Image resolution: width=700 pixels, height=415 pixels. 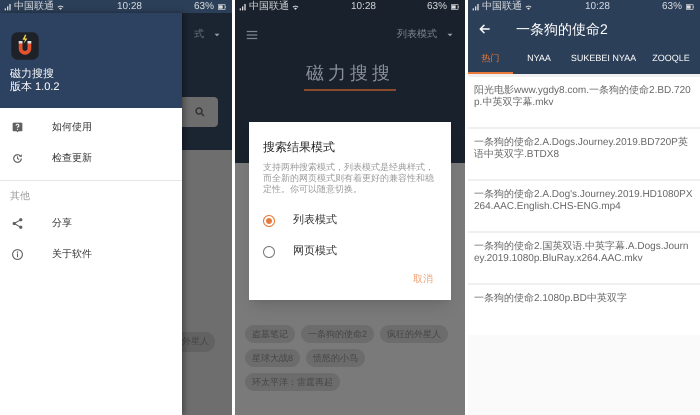 I want to click on app-title: 磁力搜搜, so click(x=350, y=75).